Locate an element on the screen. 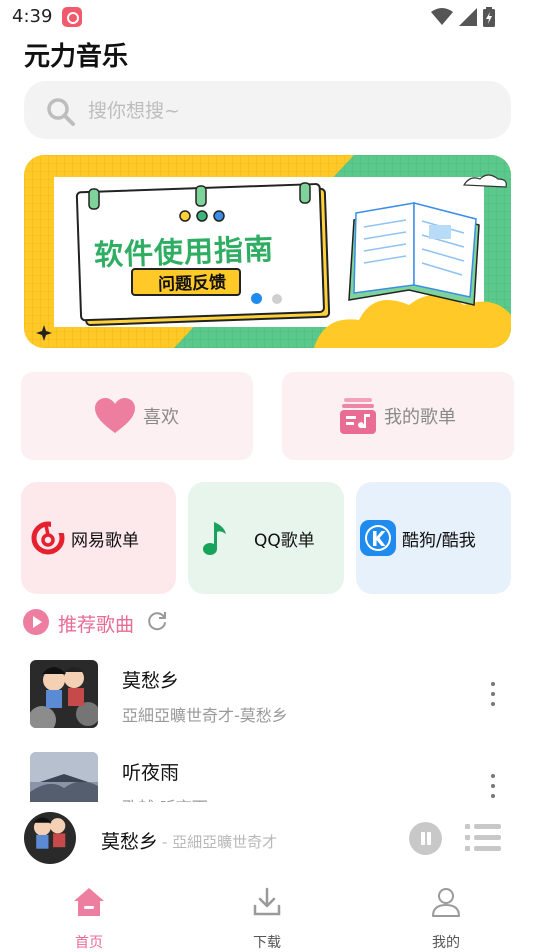 The height and width of the screenshot is (952, 535). status-icons is located at coordinates (463, 17).